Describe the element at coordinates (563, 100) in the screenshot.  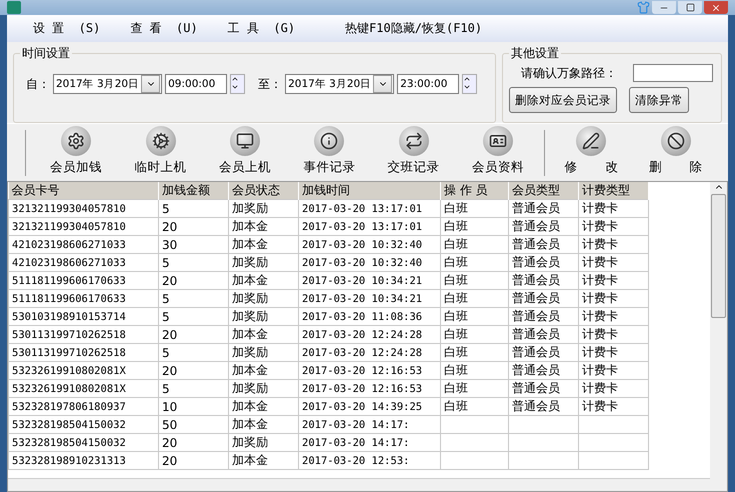
I see `action-button: 删除对应会员记录` at that location.